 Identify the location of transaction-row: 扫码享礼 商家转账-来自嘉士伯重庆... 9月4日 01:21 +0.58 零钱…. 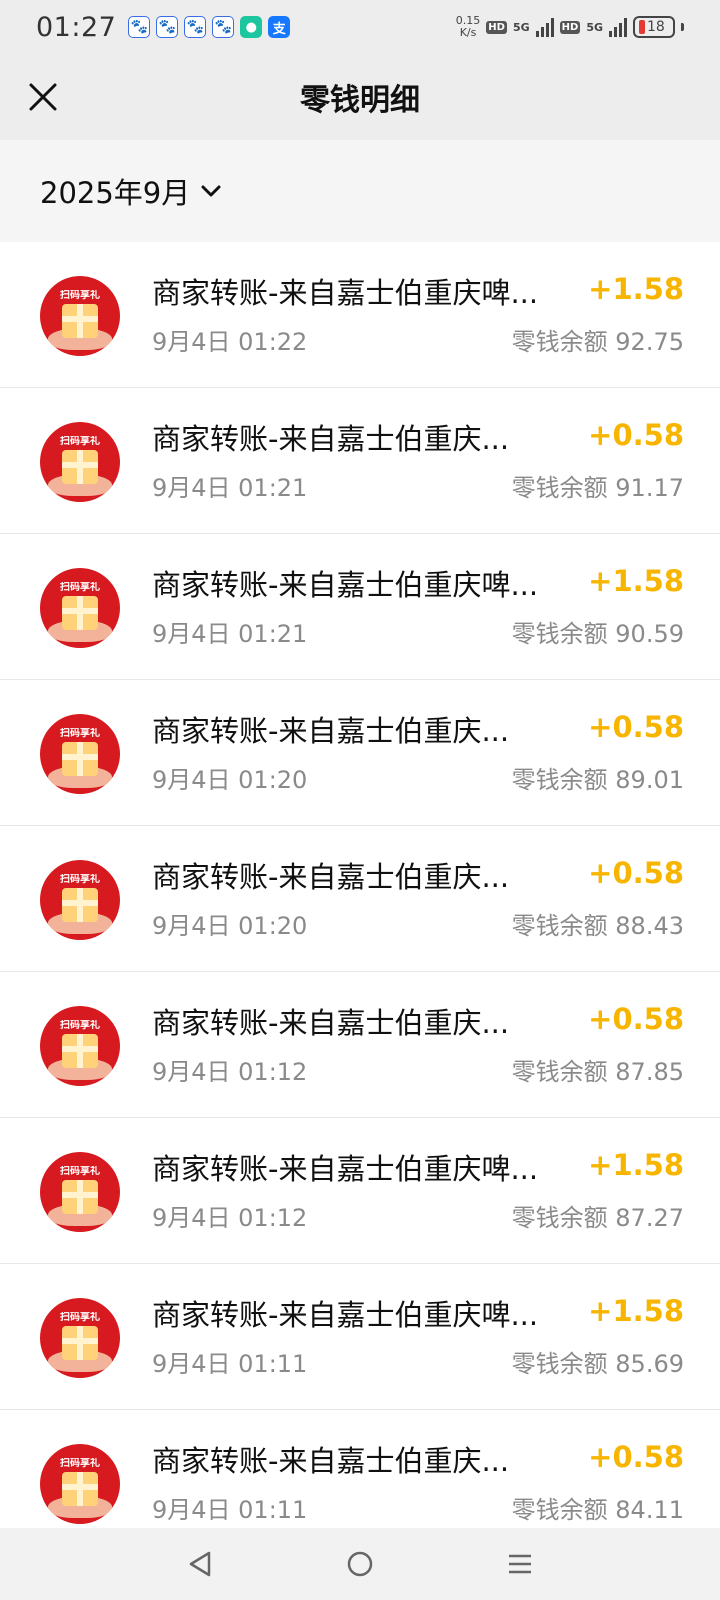
(360, 461).